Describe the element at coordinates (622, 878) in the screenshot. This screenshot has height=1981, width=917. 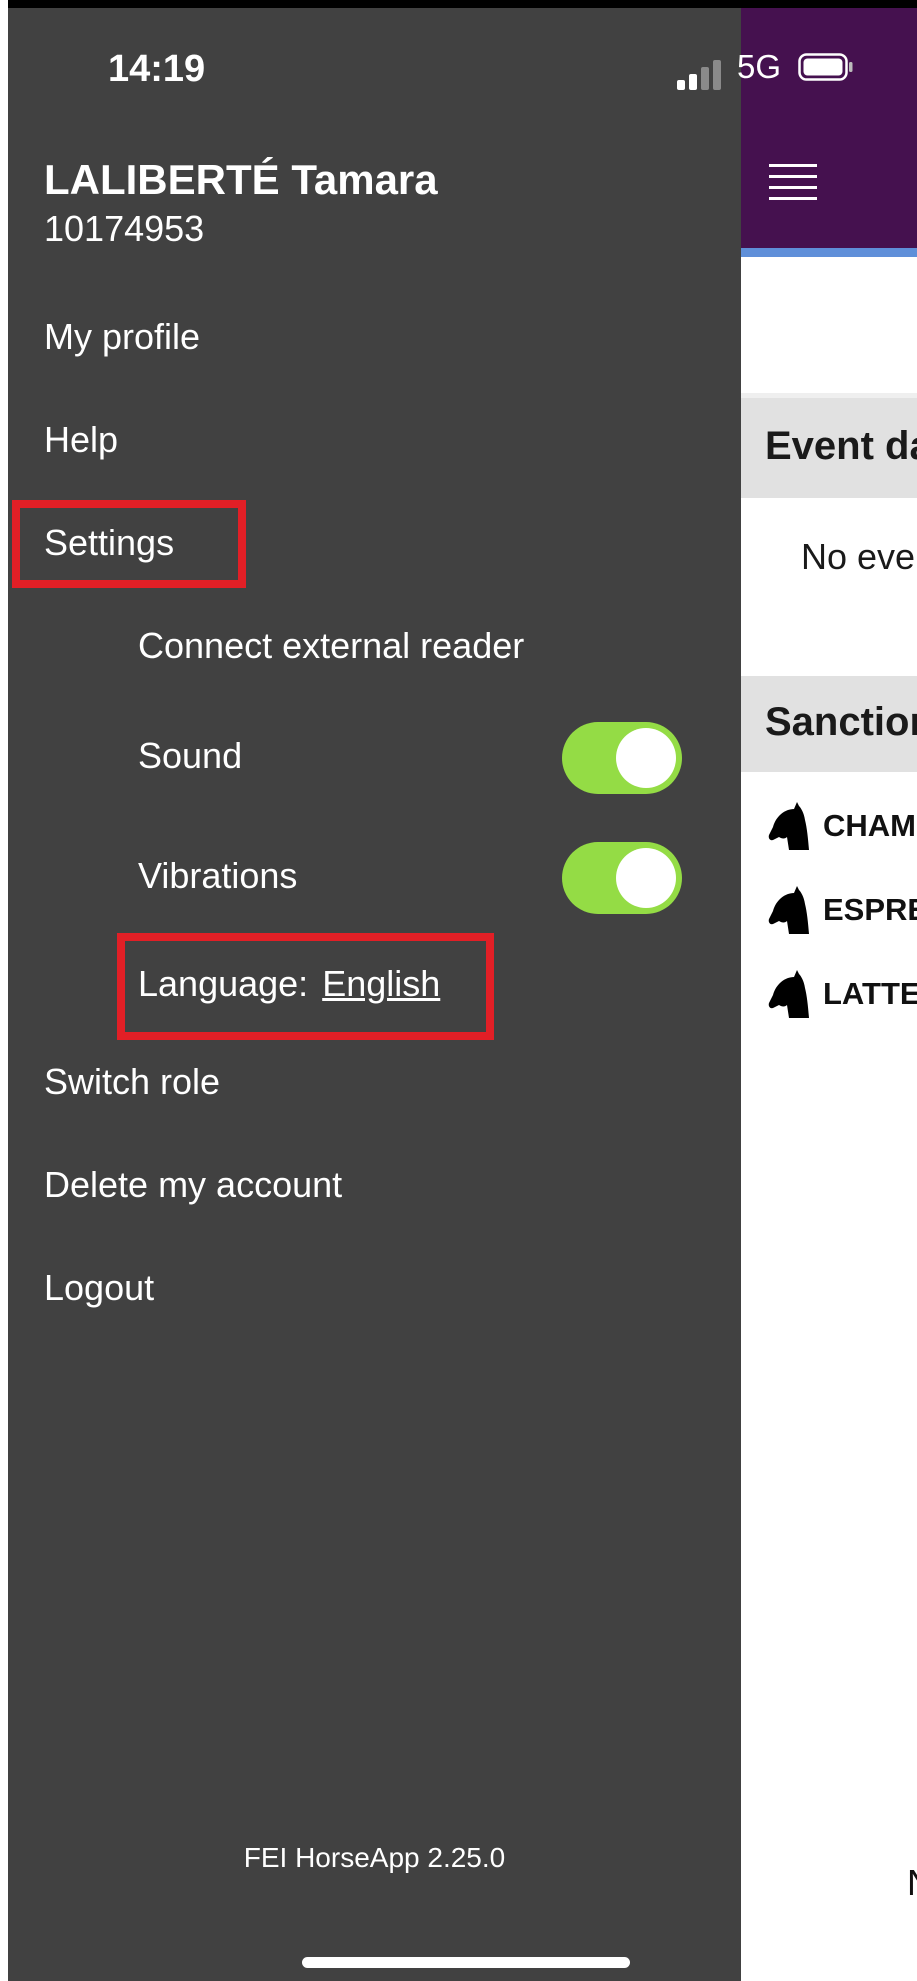
I see `vibrations-toggle` at that location.